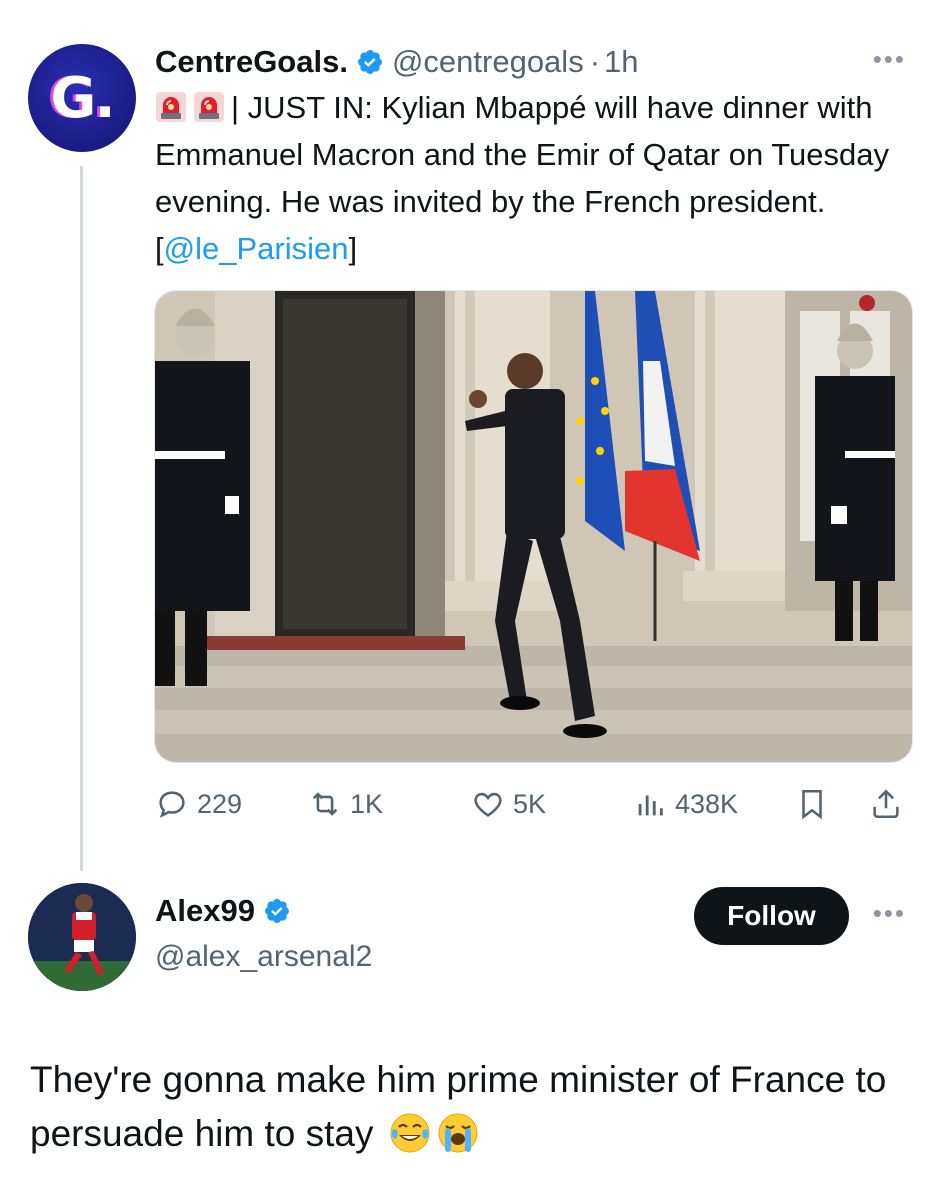 Image resolution: width=940 pixels, height=1200 pixels. Describe the element at coordinates (530, 803) in the screenshot. I see `like-count: 5K` at that location.